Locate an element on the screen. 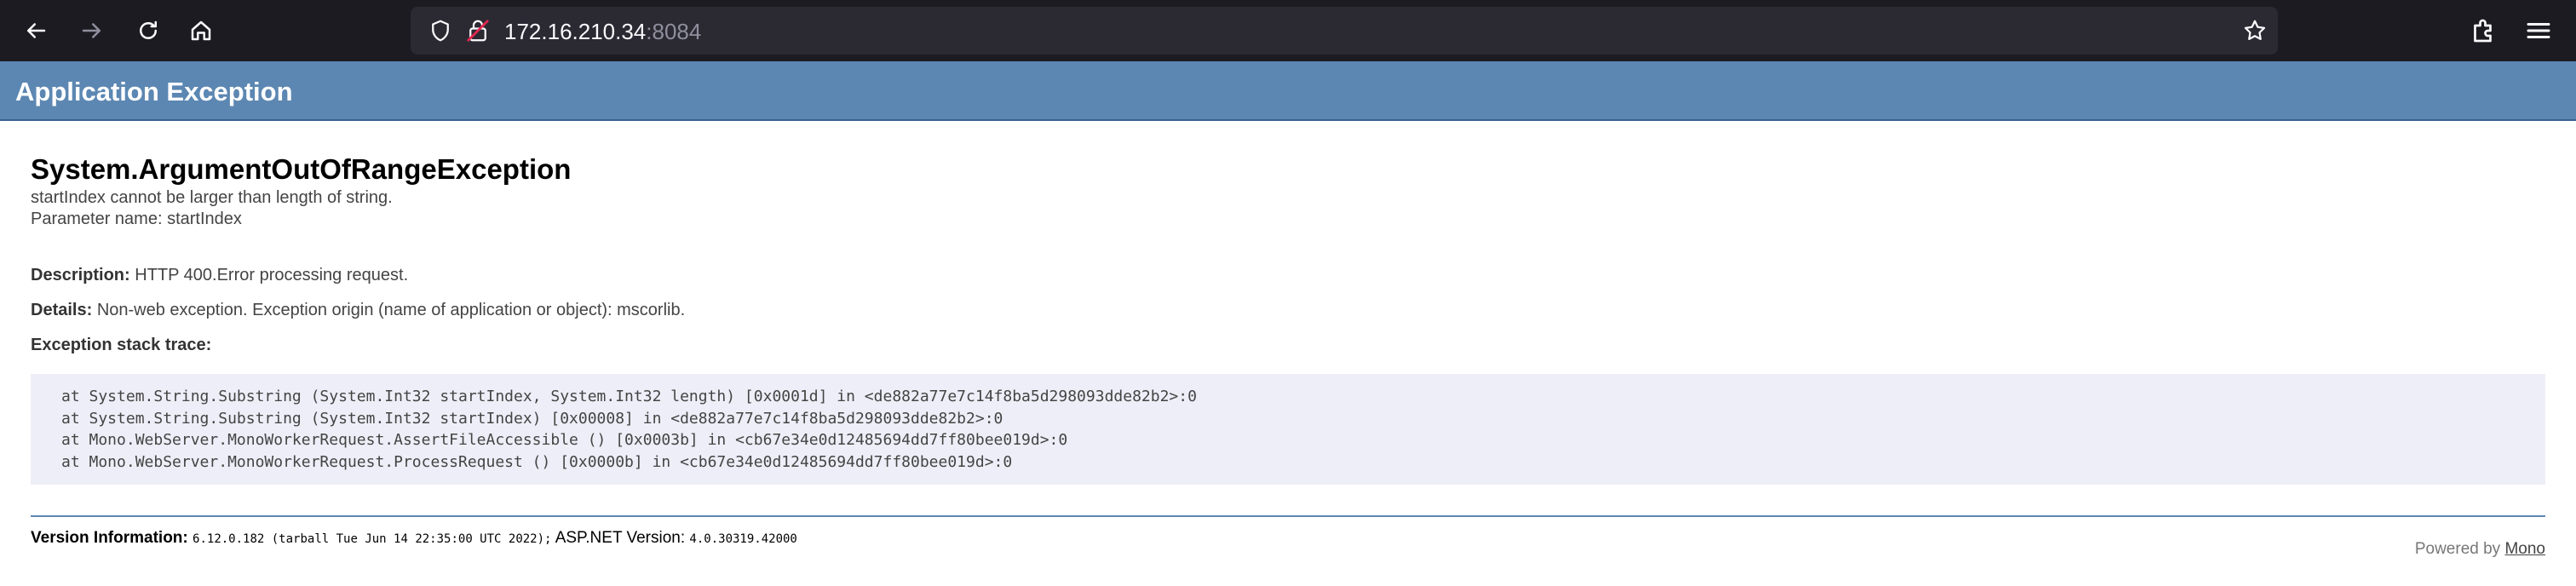 This screenshot has height=586, width=2576. description-label: Description: is located at coordinates (81, 275).